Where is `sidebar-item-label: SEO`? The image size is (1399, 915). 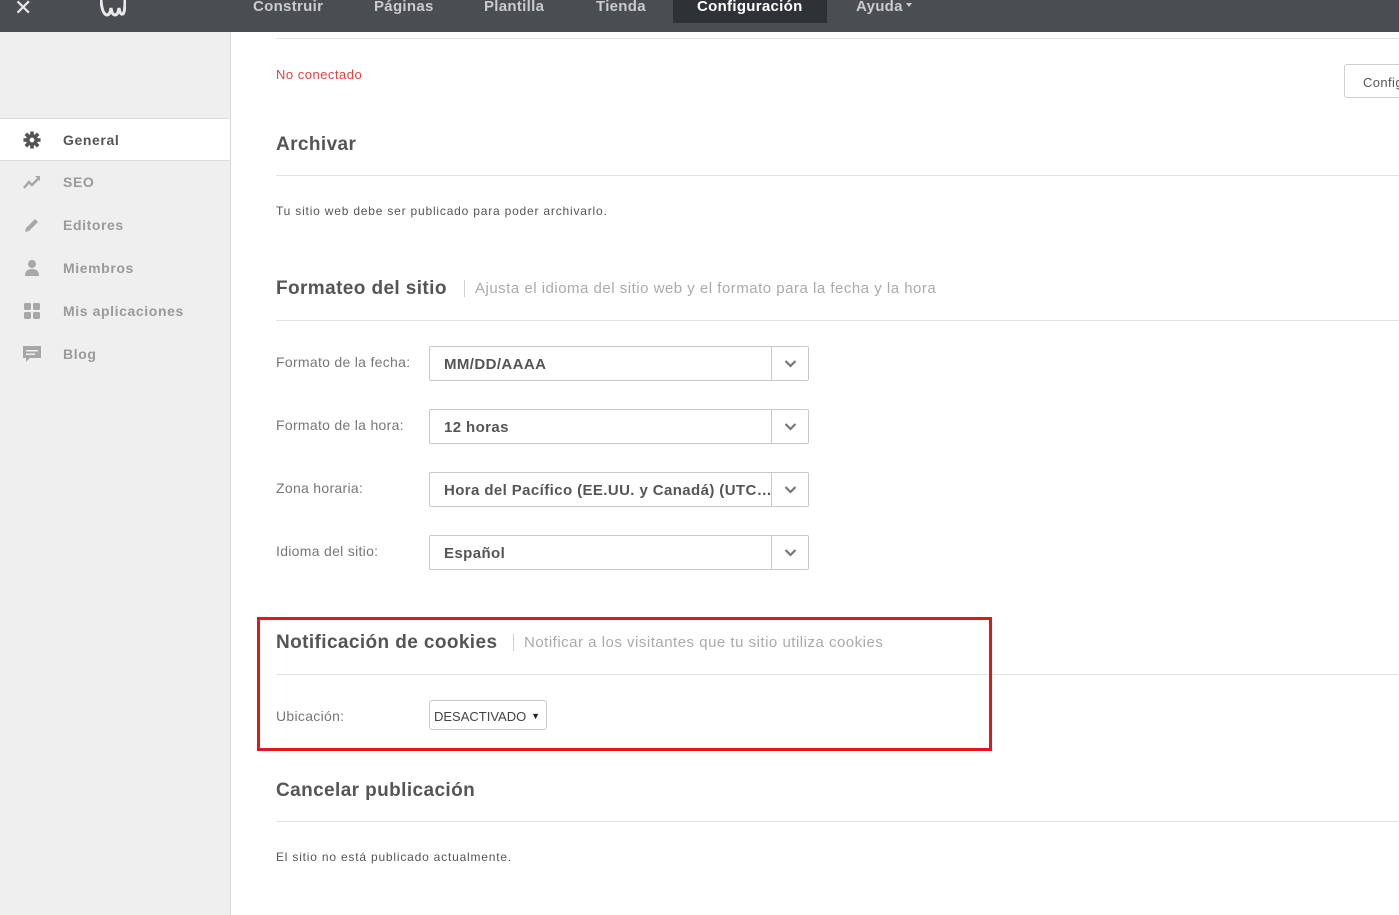
sidebar-item-label: SEO is located at coordinates (79, 182).